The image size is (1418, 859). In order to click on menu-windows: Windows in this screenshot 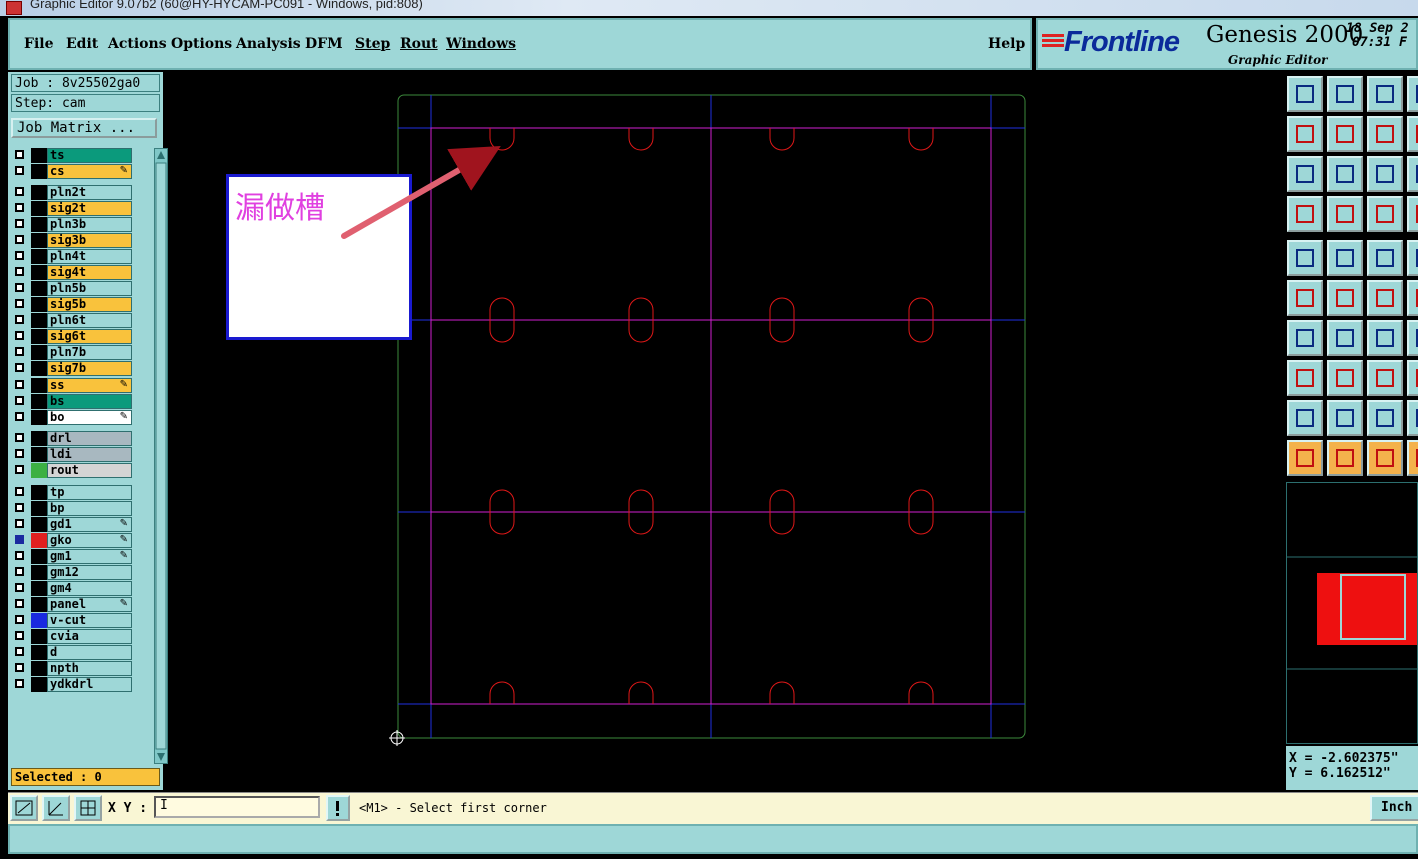, I will do `click(481, 44)`.